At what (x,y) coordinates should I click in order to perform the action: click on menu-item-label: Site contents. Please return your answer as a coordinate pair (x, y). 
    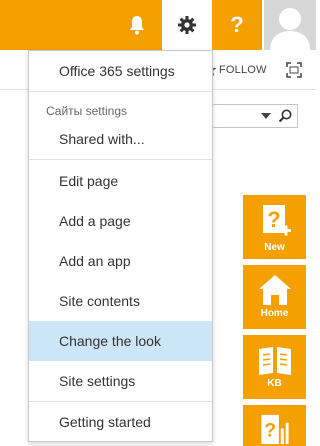
    Looking at the image, I should click on (99, 301).